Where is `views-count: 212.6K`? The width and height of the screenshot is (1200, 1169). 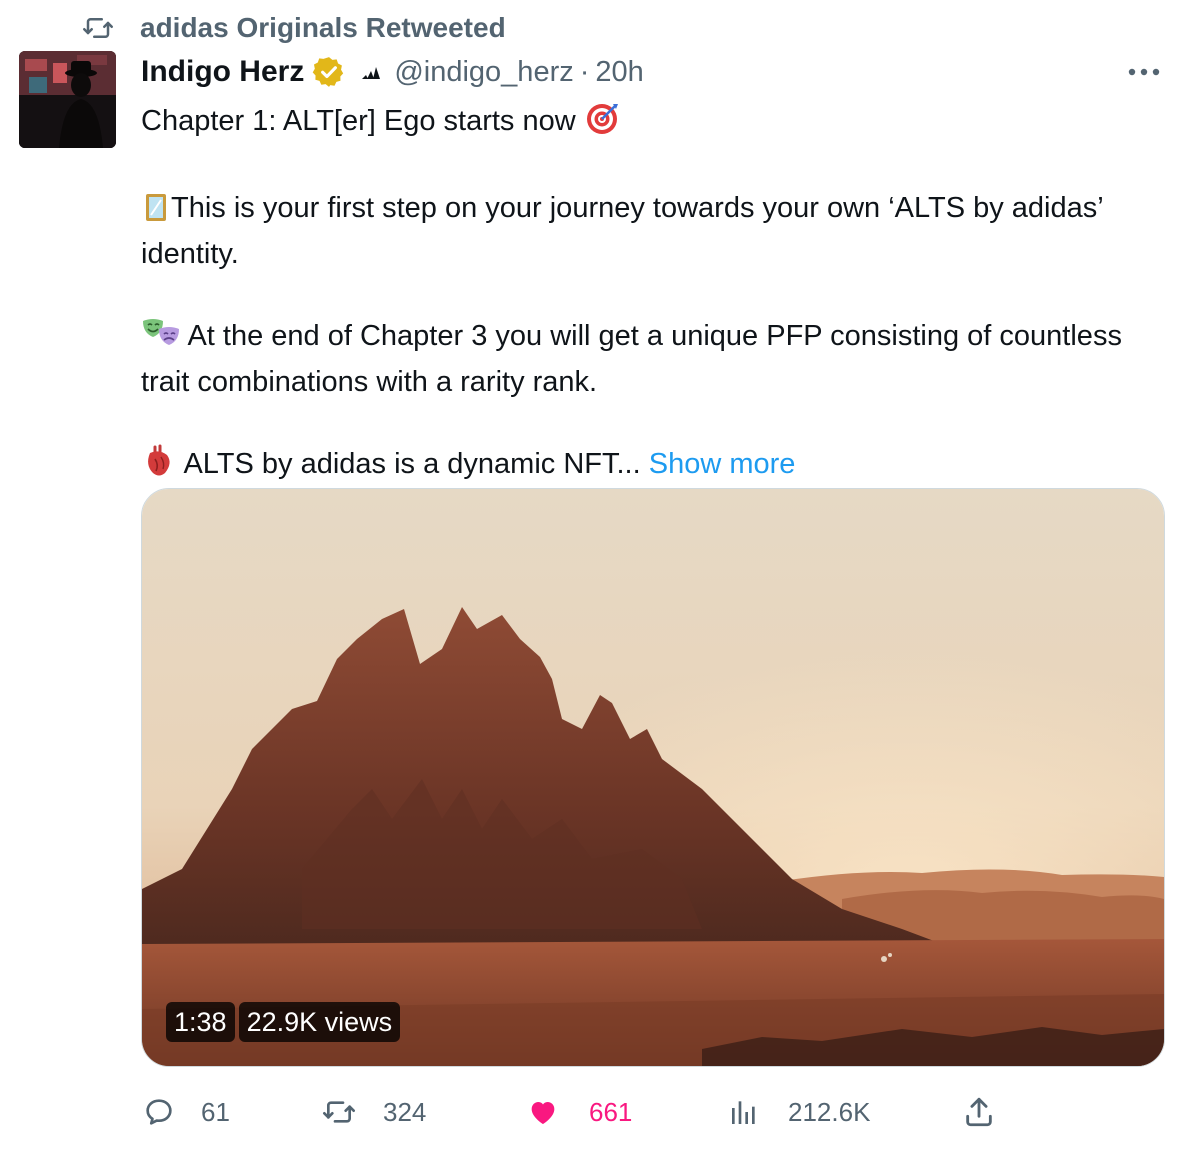
views-count: 212.6K is located at coordinates (829, 1111).